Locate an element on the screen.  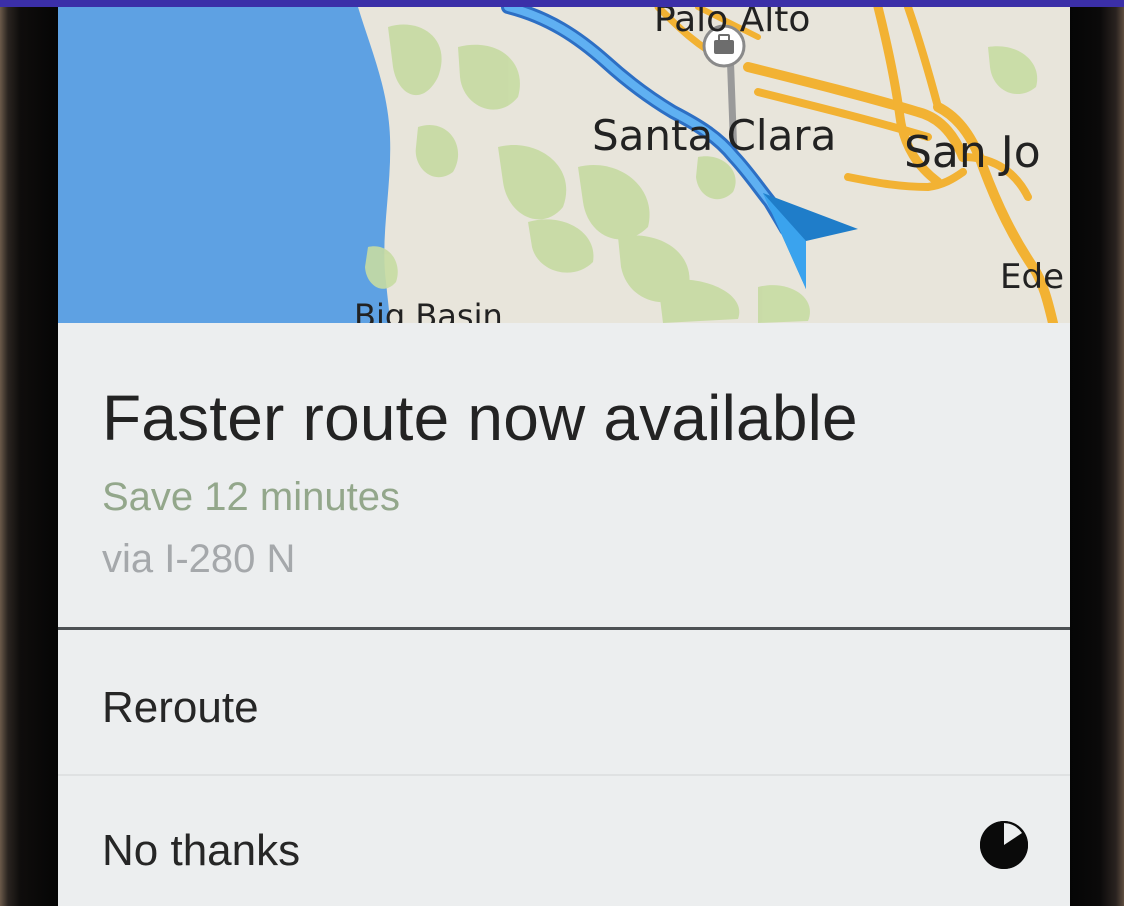
map-label-palo-alto: Palo Alto is located at coordinates (732, 23).